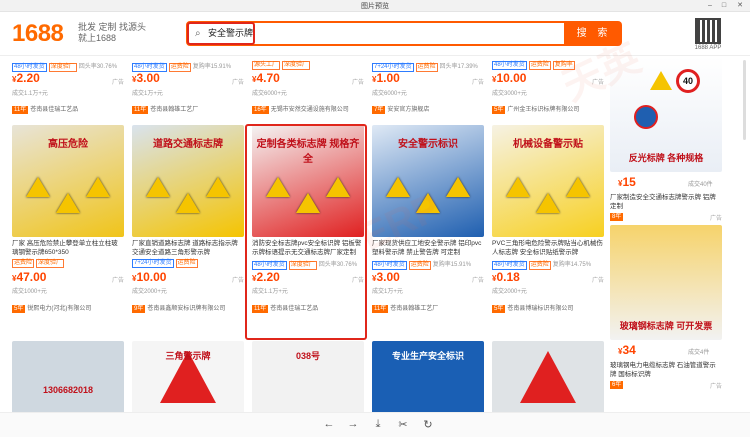 The image size is (750, 437). What do you see at coordinates (266, 65) in the screenshot?
I see `product-tag: 源头工厂` at bounding box center [266, 65].